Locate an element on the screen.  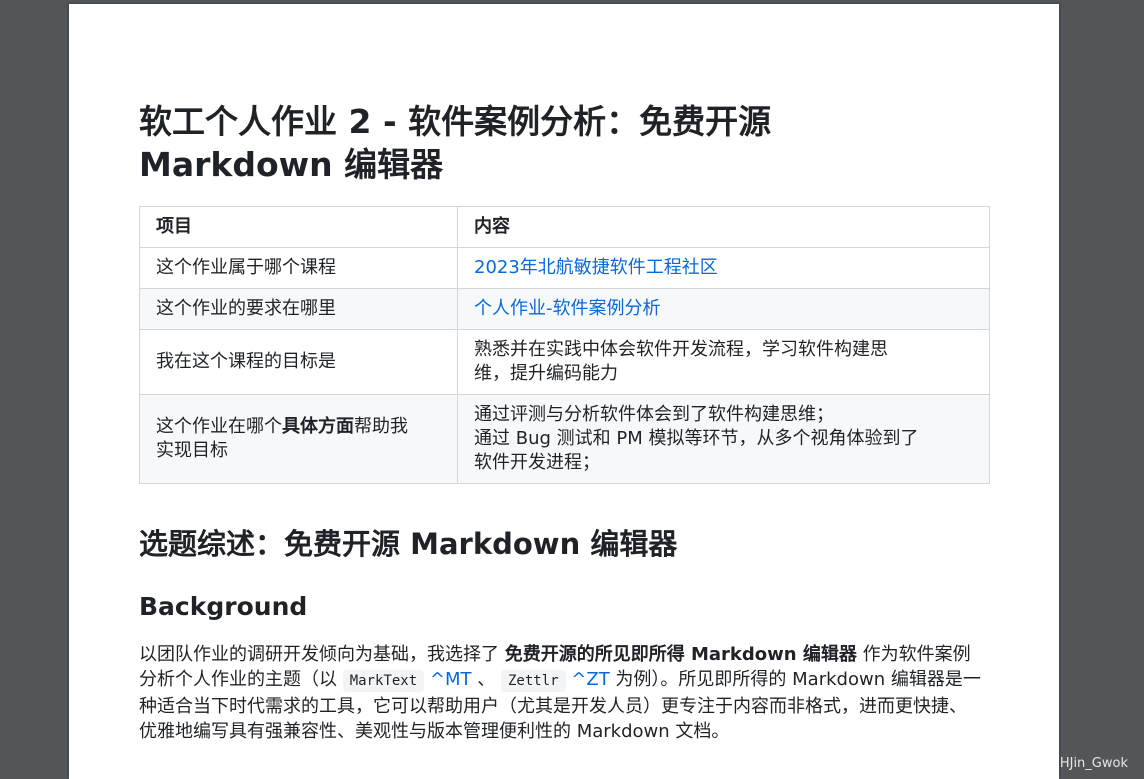
row-content: 2023年北航敏捷软件工程社区 is located at coordinates (723, 268).